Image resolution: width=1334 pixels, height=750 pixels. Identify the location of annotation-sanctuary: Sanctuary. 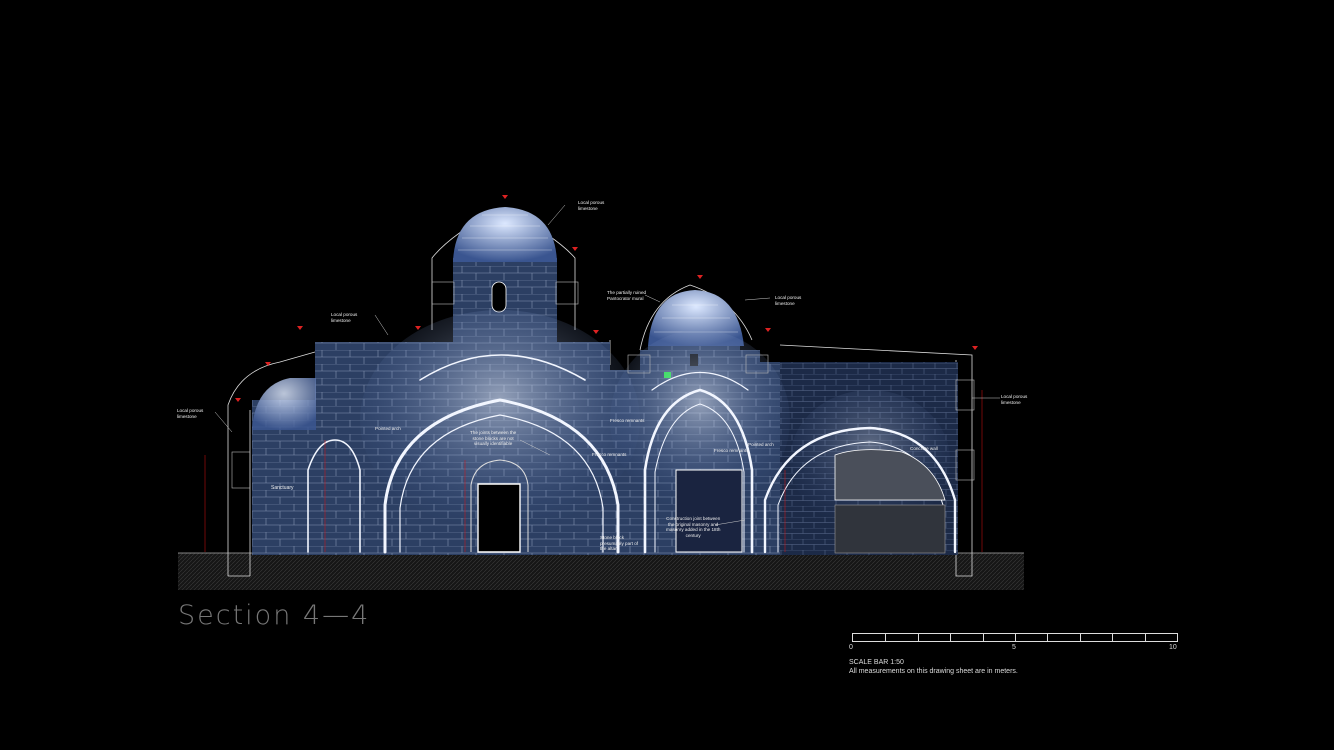
(282, 488).